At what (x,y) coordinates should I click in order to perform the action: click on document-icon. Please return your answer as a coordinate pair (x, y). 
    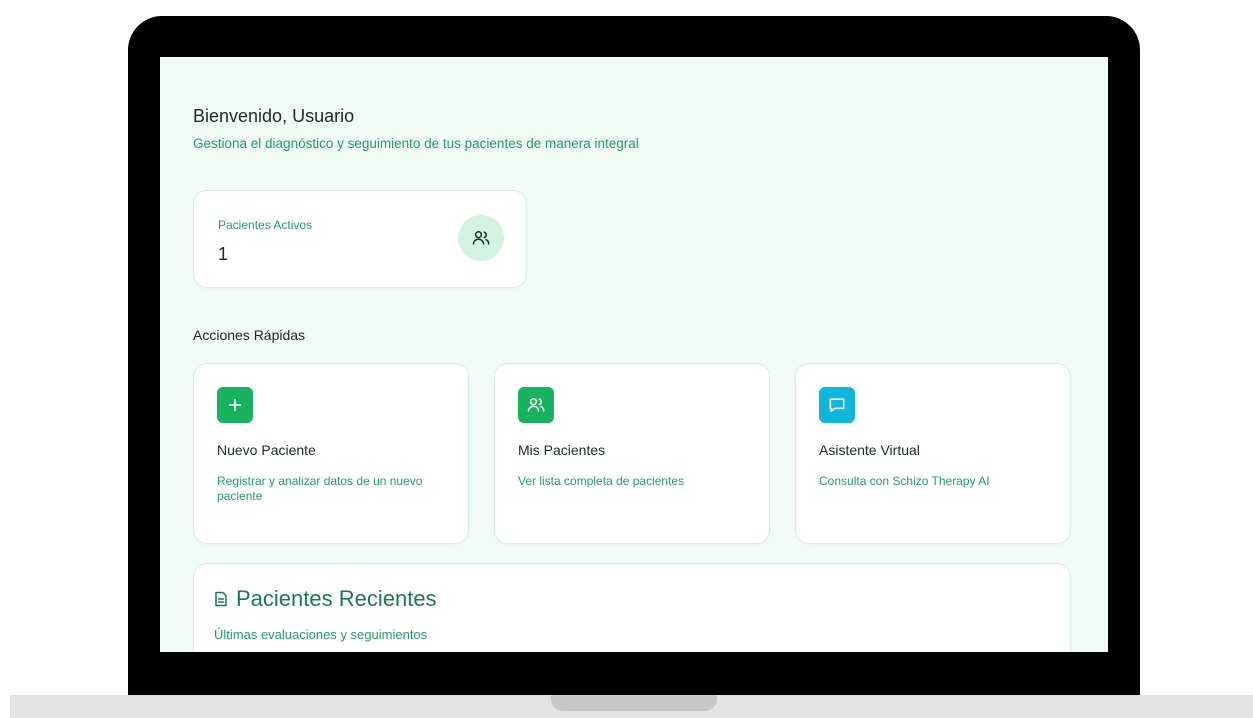
    Looking at the image, I should click on (221, 599).